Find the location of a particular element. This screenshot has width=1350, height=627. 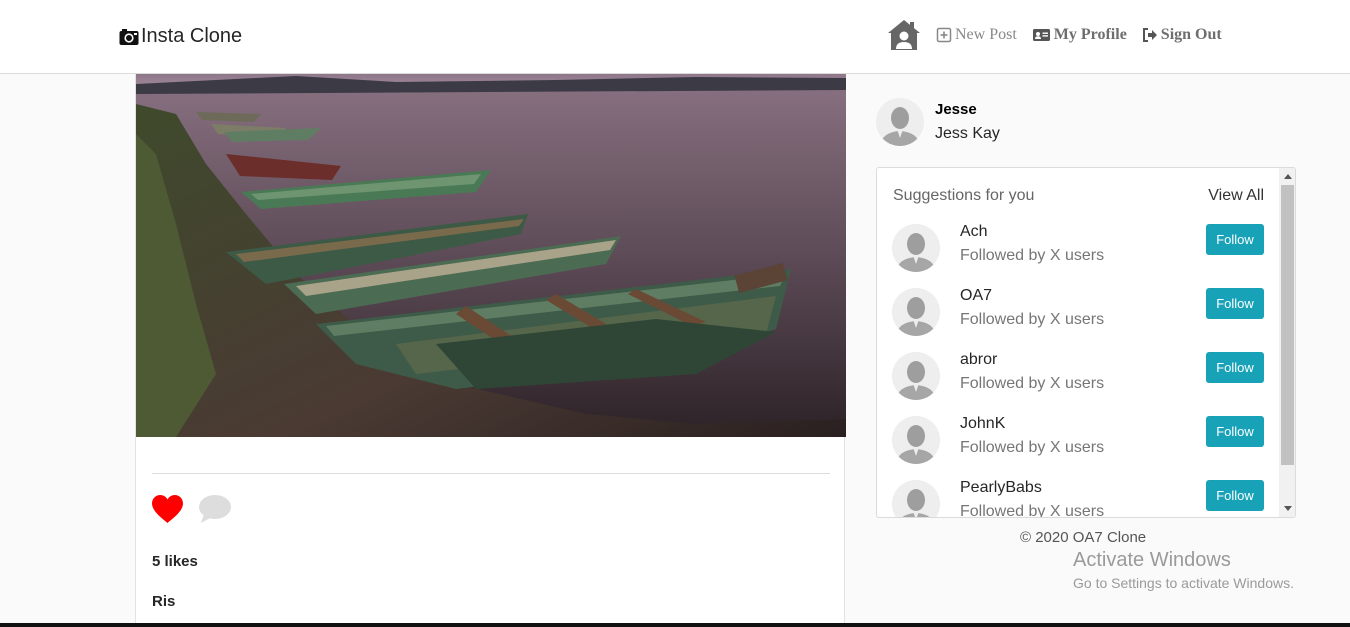

post-divider is located at coordinates (491, 473).